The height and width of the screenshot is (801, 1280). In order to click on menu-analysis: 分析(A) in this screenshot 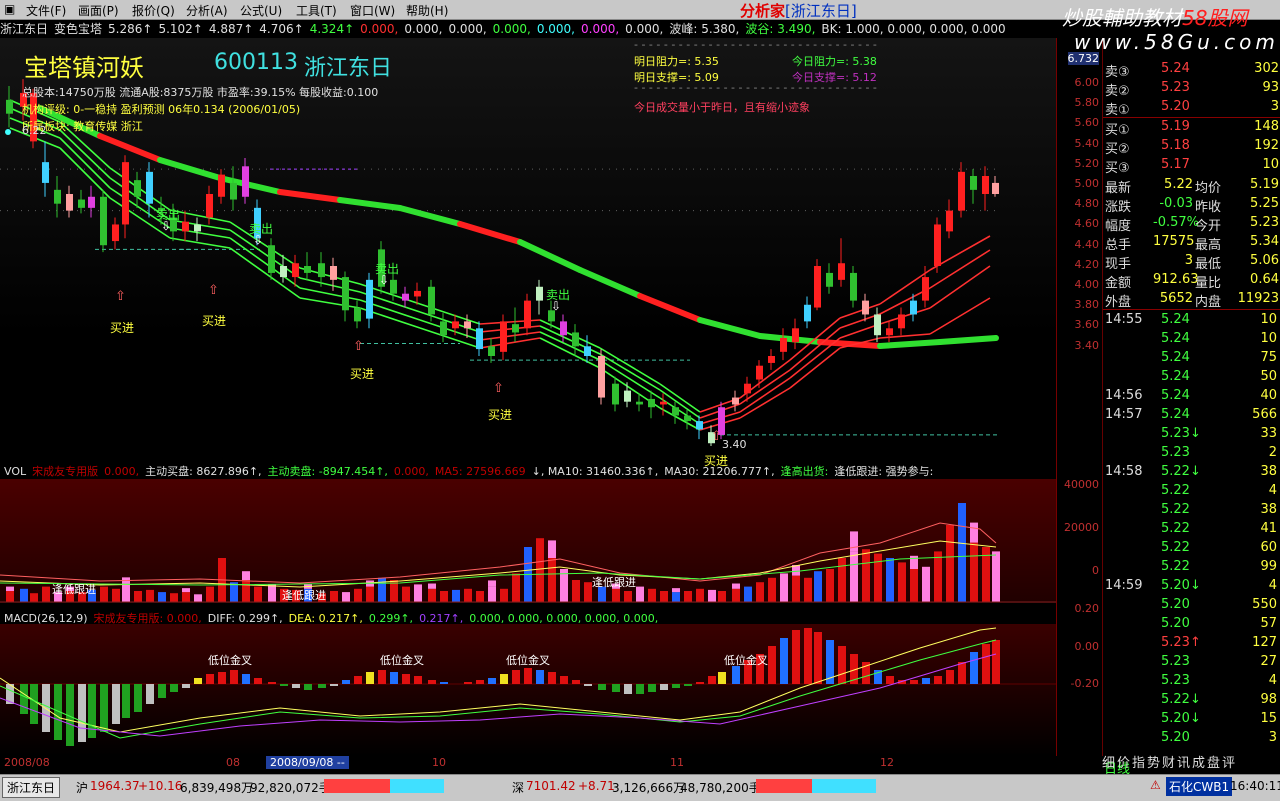, I will do `click(207, 10)`.